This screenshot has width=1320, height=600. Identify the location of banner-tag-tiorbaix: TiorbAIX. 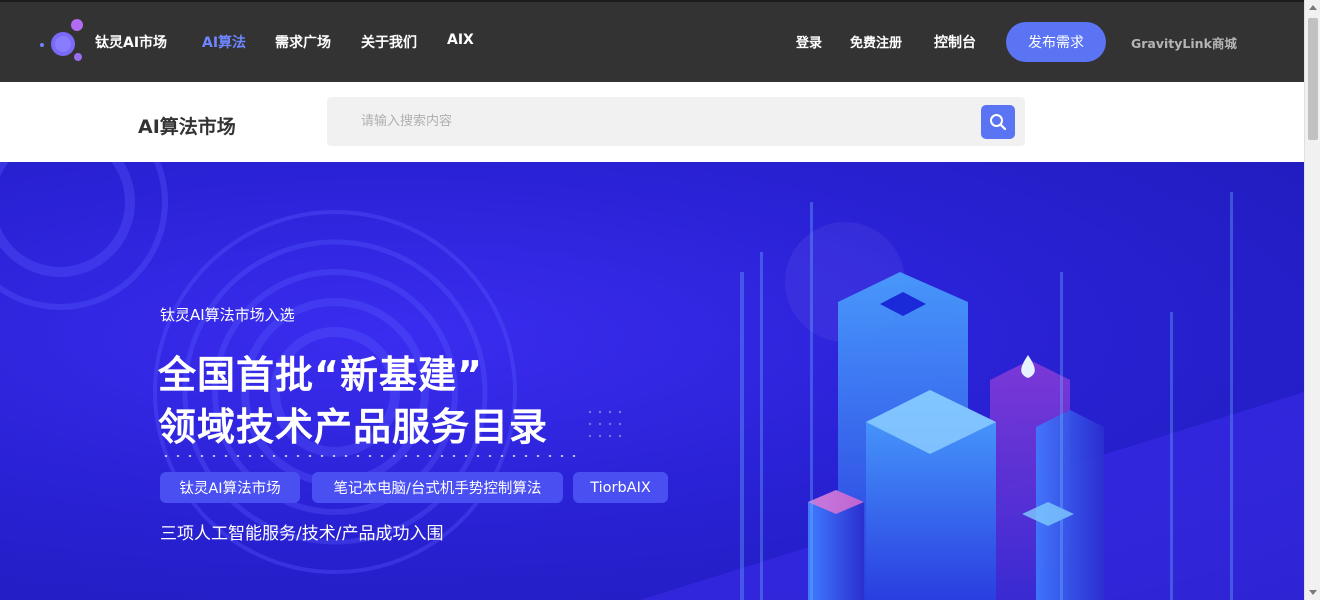
(620, 487).